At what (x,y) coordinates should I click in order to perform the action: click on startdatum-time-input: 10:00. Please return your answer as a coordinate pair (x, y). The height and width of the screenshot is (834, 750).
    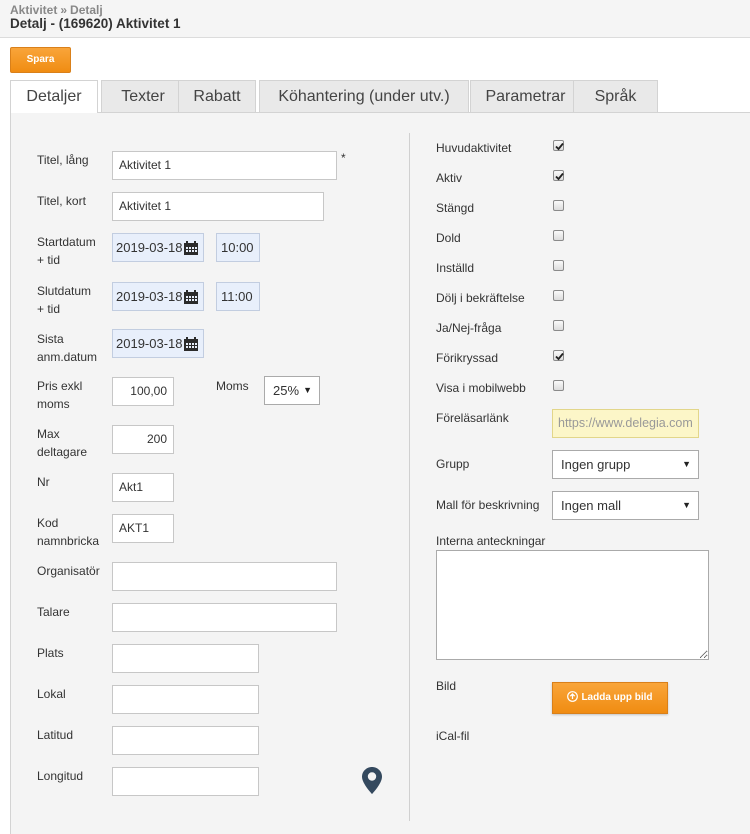
    Looking at the image, I should click on (238, 247).